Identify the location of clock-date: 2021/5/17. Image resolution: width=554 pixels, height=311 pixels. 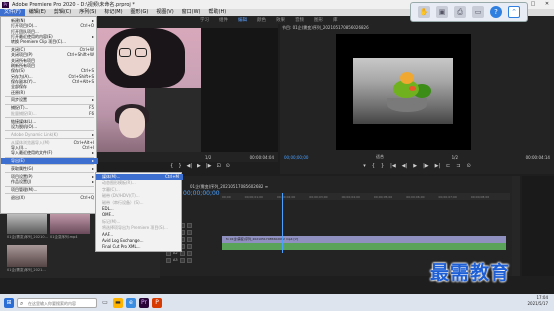
(537, 303).